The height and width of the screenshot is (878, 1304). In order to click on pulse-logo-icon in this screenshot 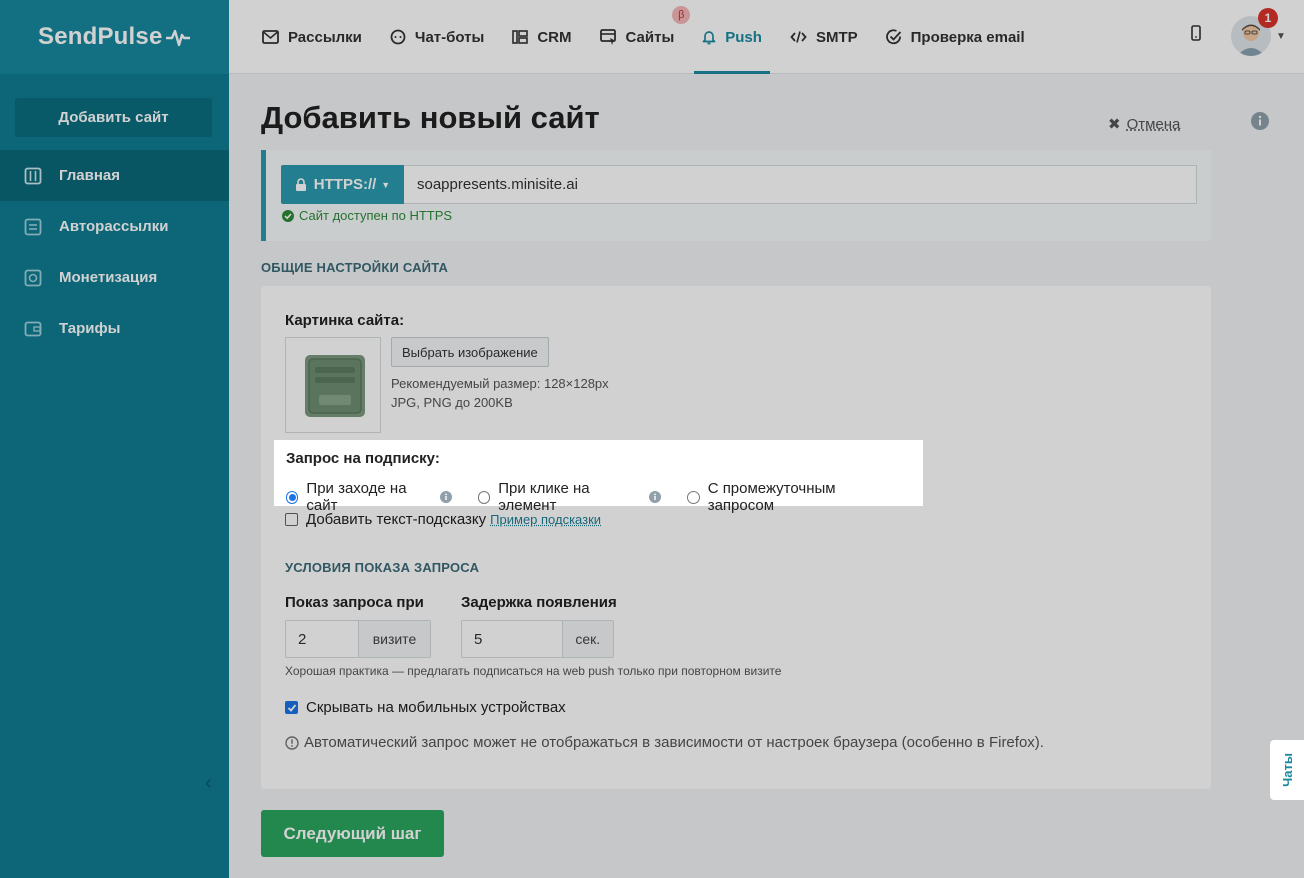, I will do `click(177, 38)`.